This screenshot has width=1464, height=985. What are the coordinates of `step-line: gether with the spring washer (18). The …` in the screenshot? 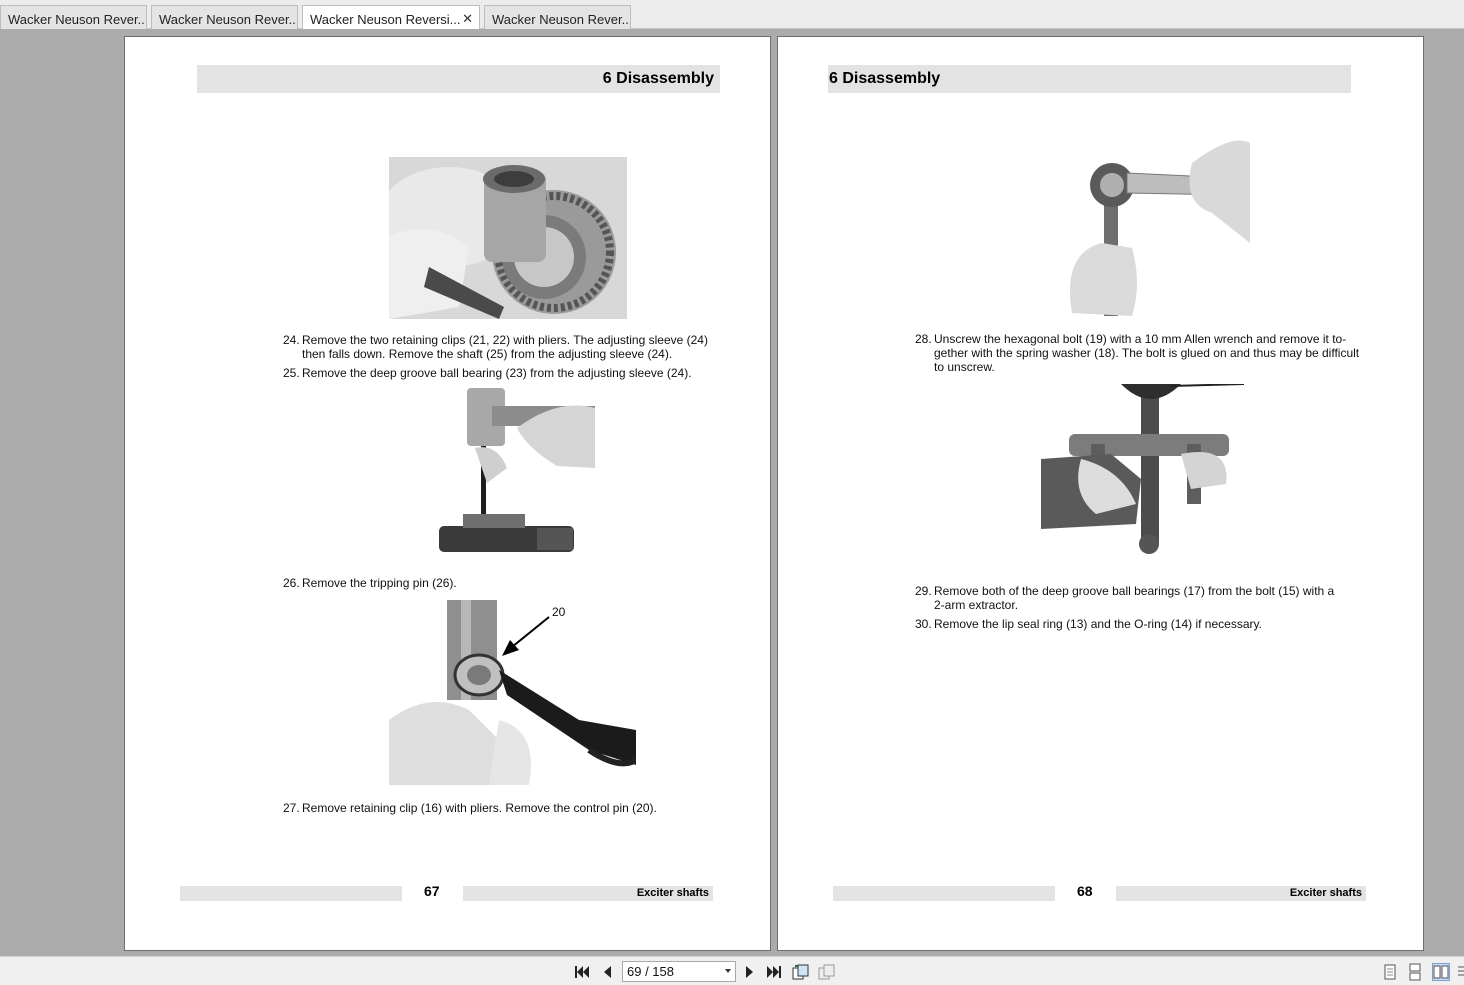 It's located at (1147, 353).